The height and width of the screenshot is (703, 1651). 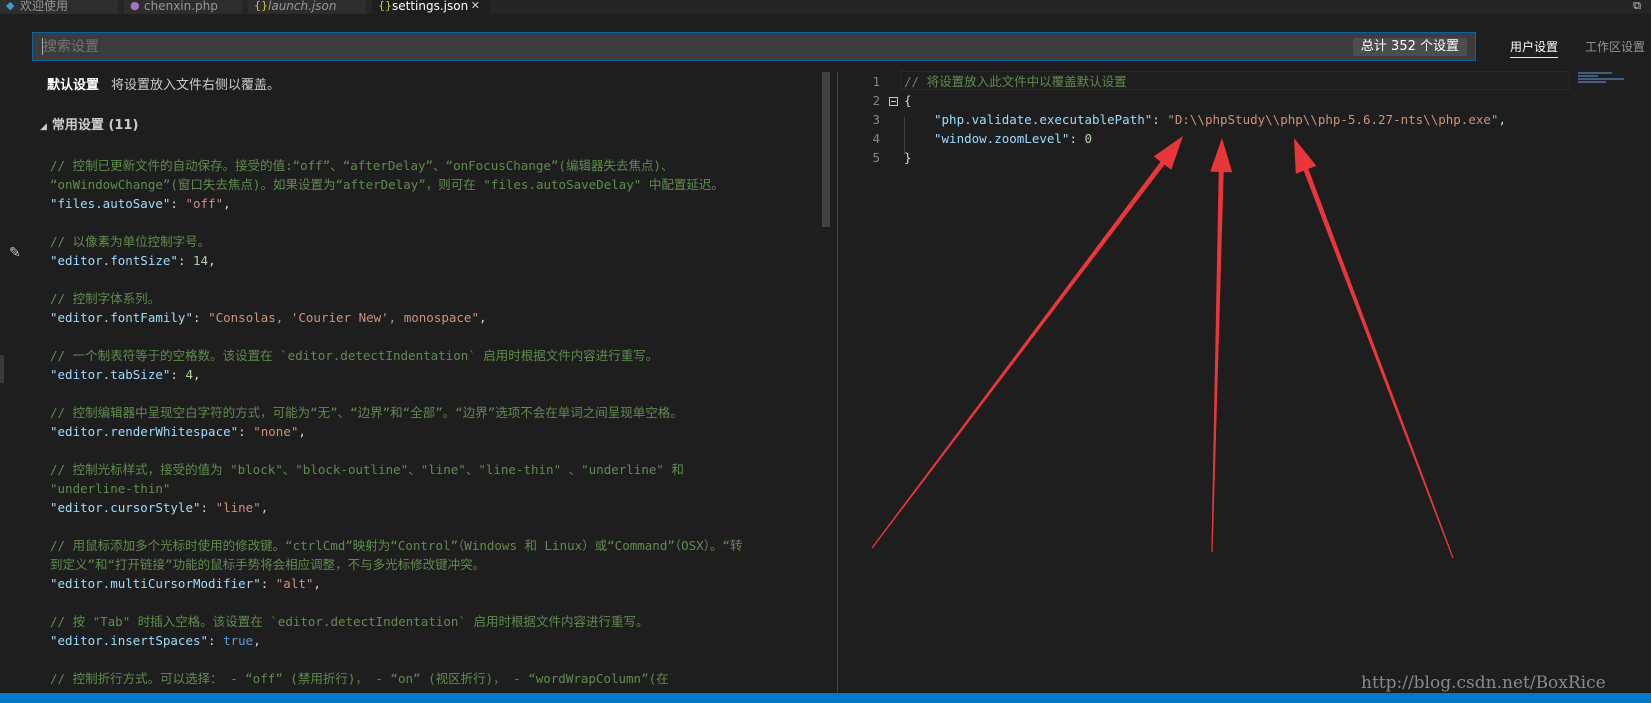 I want to click on status-bar, so click(x=825, y=698).